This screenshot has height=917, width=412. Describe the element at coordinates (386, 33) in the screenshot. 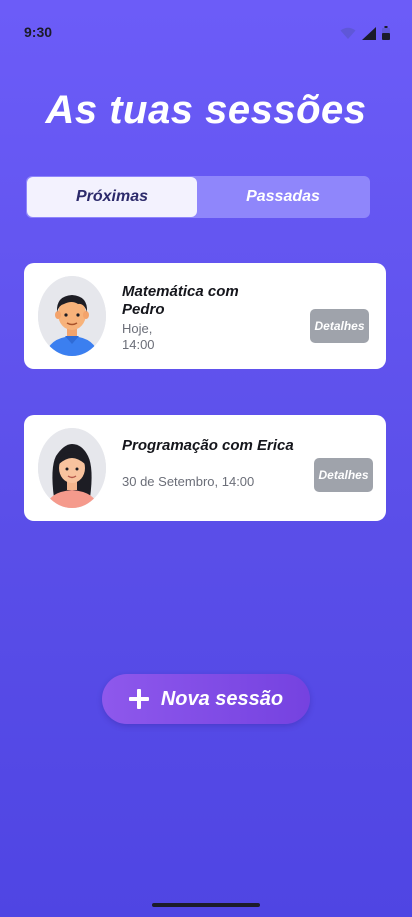

I see `battery-icon` at that location.